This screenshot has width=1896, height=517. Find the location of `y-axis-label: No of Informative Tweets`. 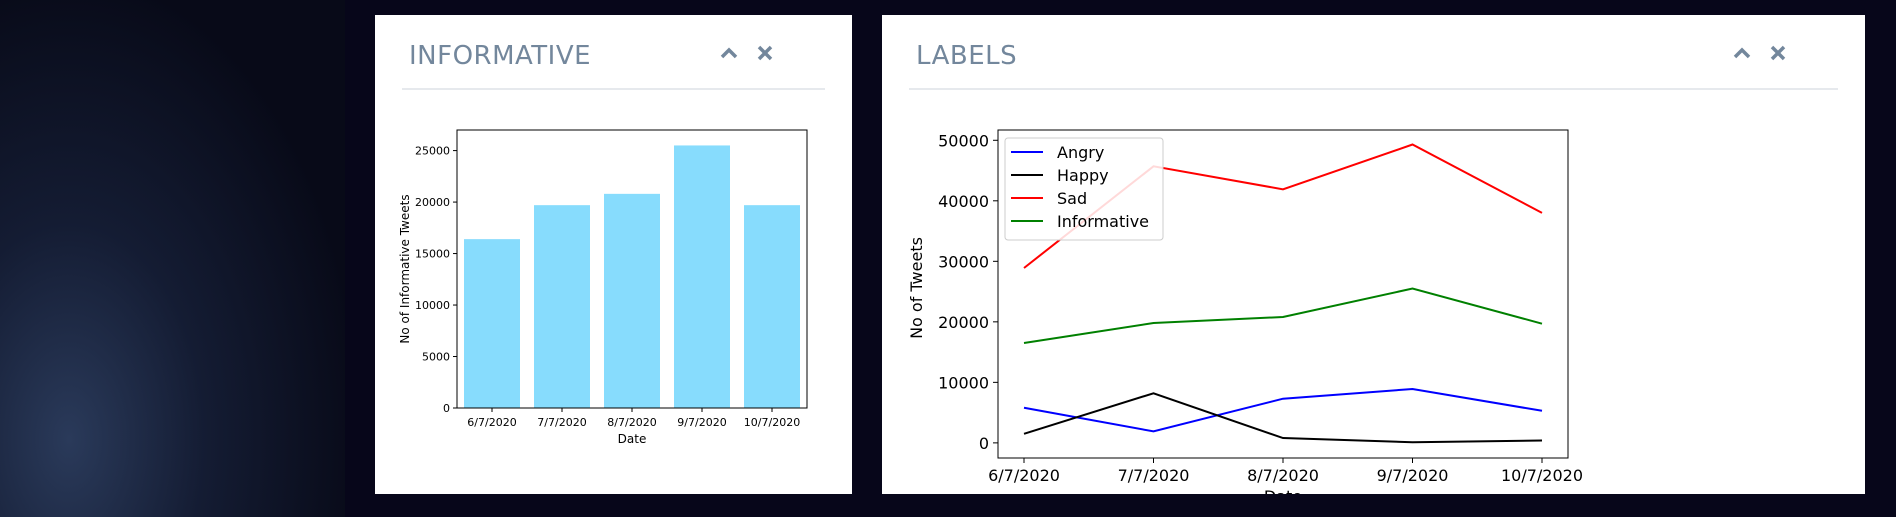

y-axis-label: No of Informative Tweets is located at coordinates (405, 268).